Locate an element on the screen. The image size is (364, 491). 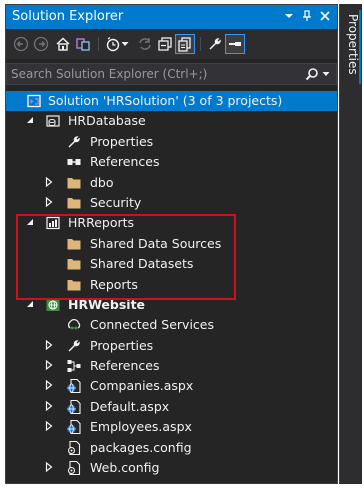
tree-item-shared-data-sources: Shared Data Sources is located at coordinates (171, 244).